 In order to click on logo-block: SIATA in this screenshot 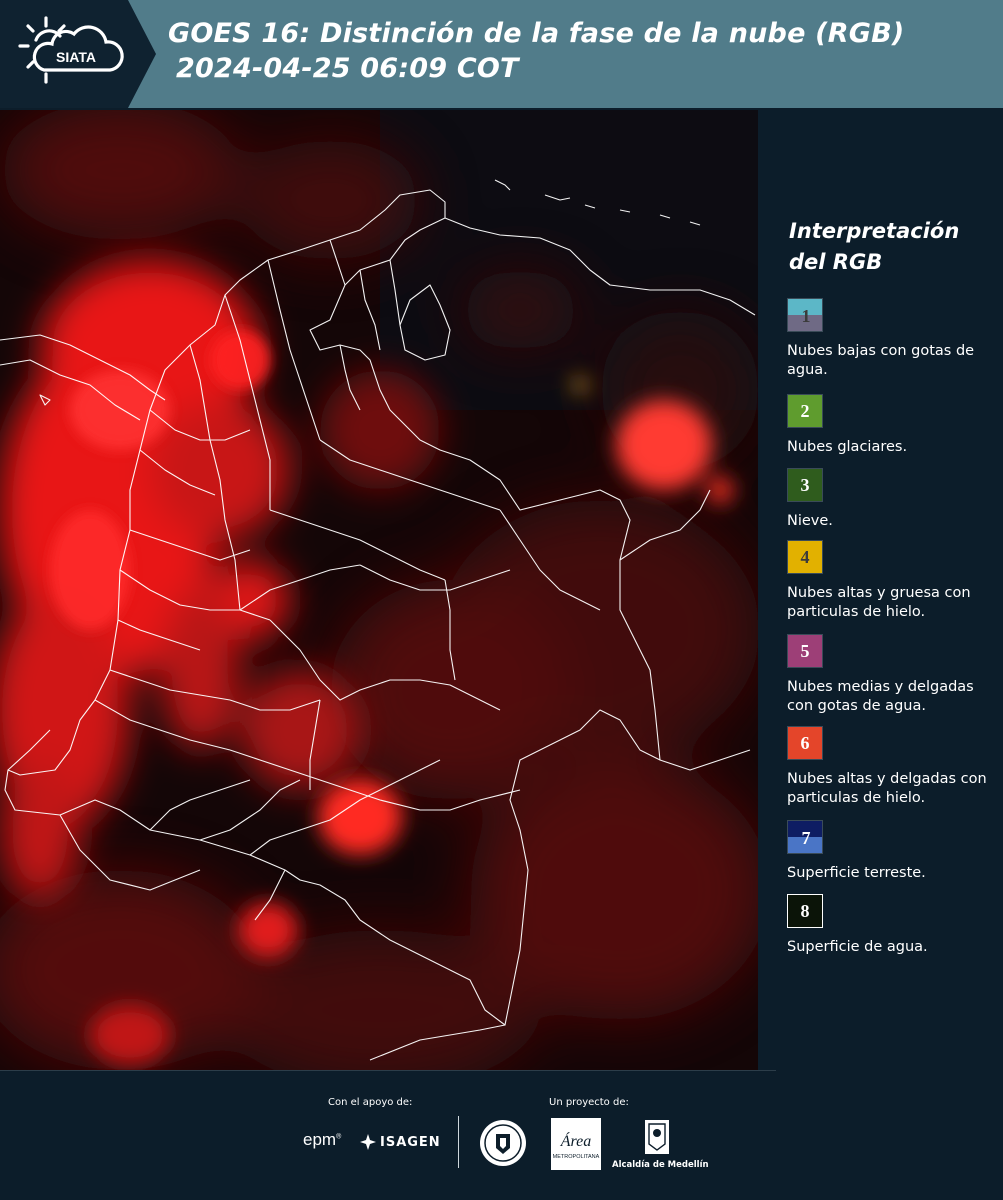, I will do `click(80, 54)`.